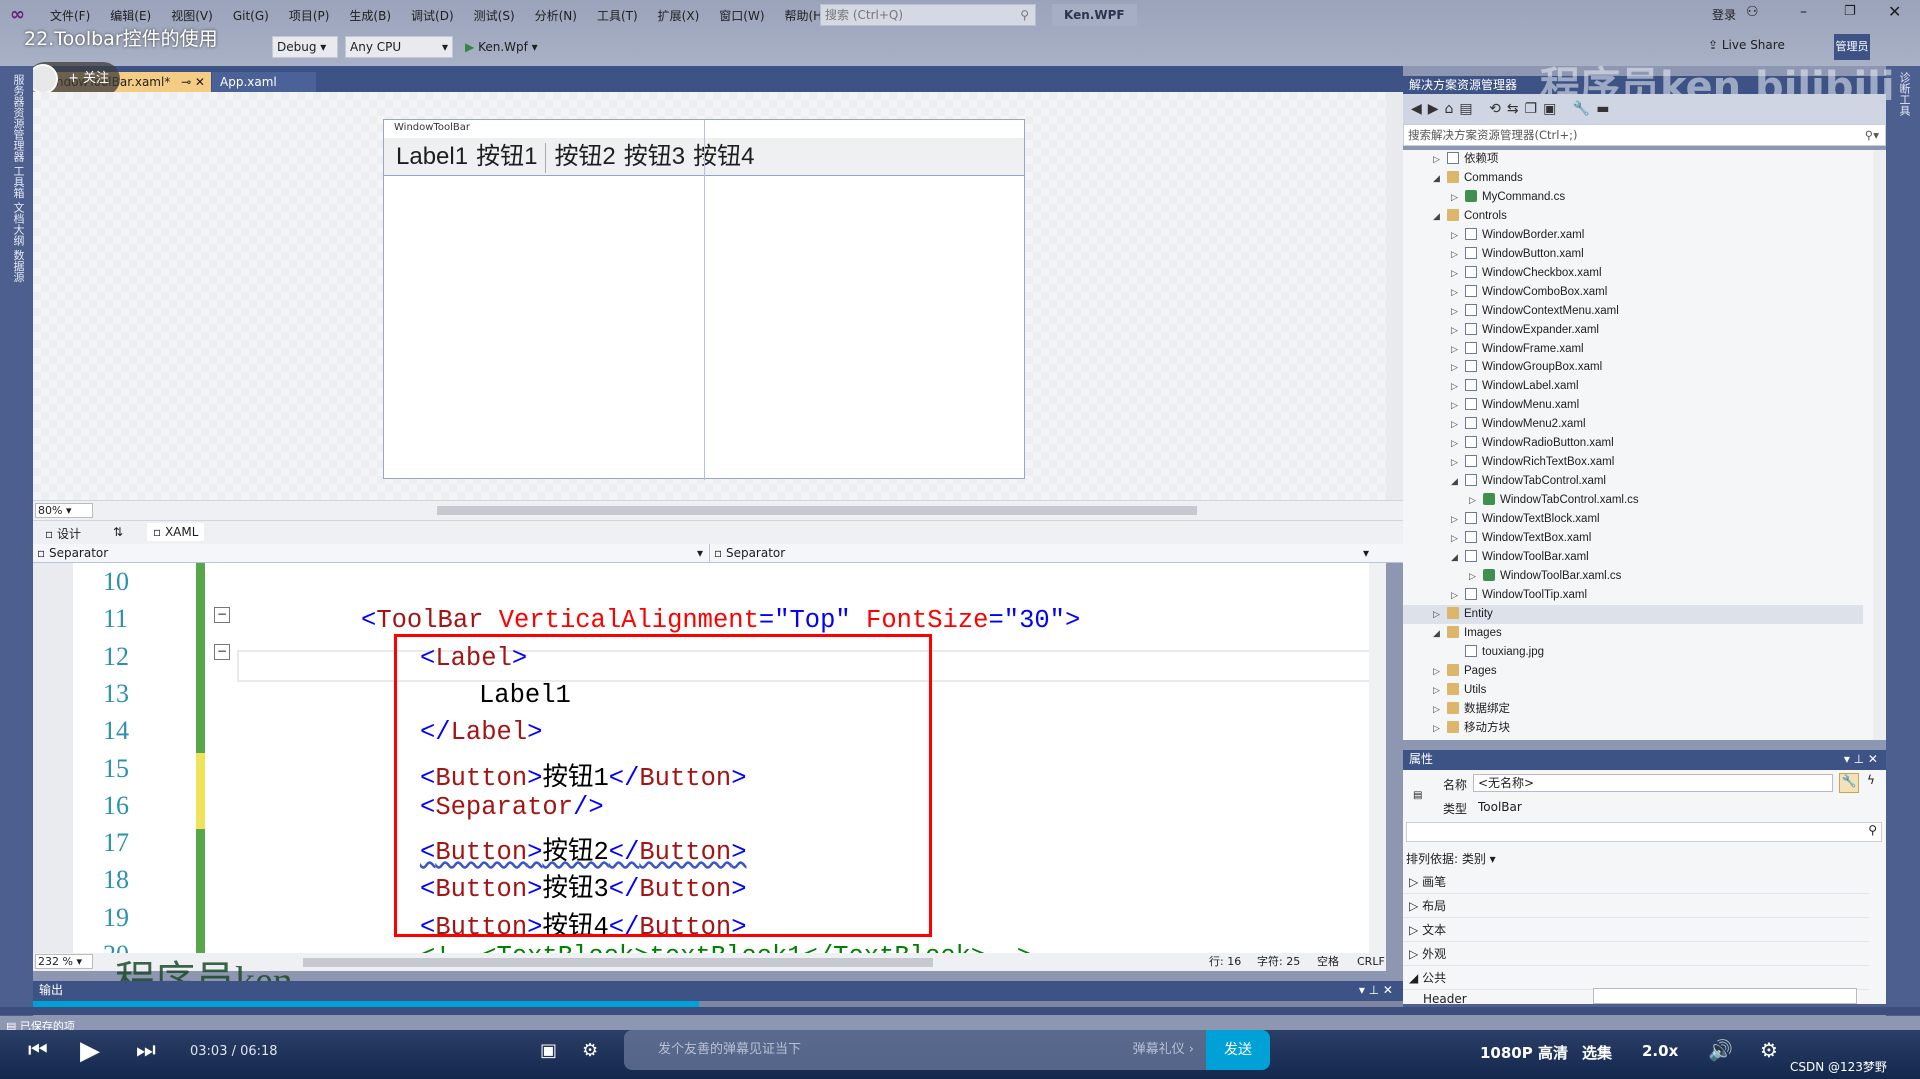 The width and height of the screenshot is (1920, 1079). Describe the element at coordinates (1636, 906) in the screenshot. I see `property-category: ▷ 布局` at that location.